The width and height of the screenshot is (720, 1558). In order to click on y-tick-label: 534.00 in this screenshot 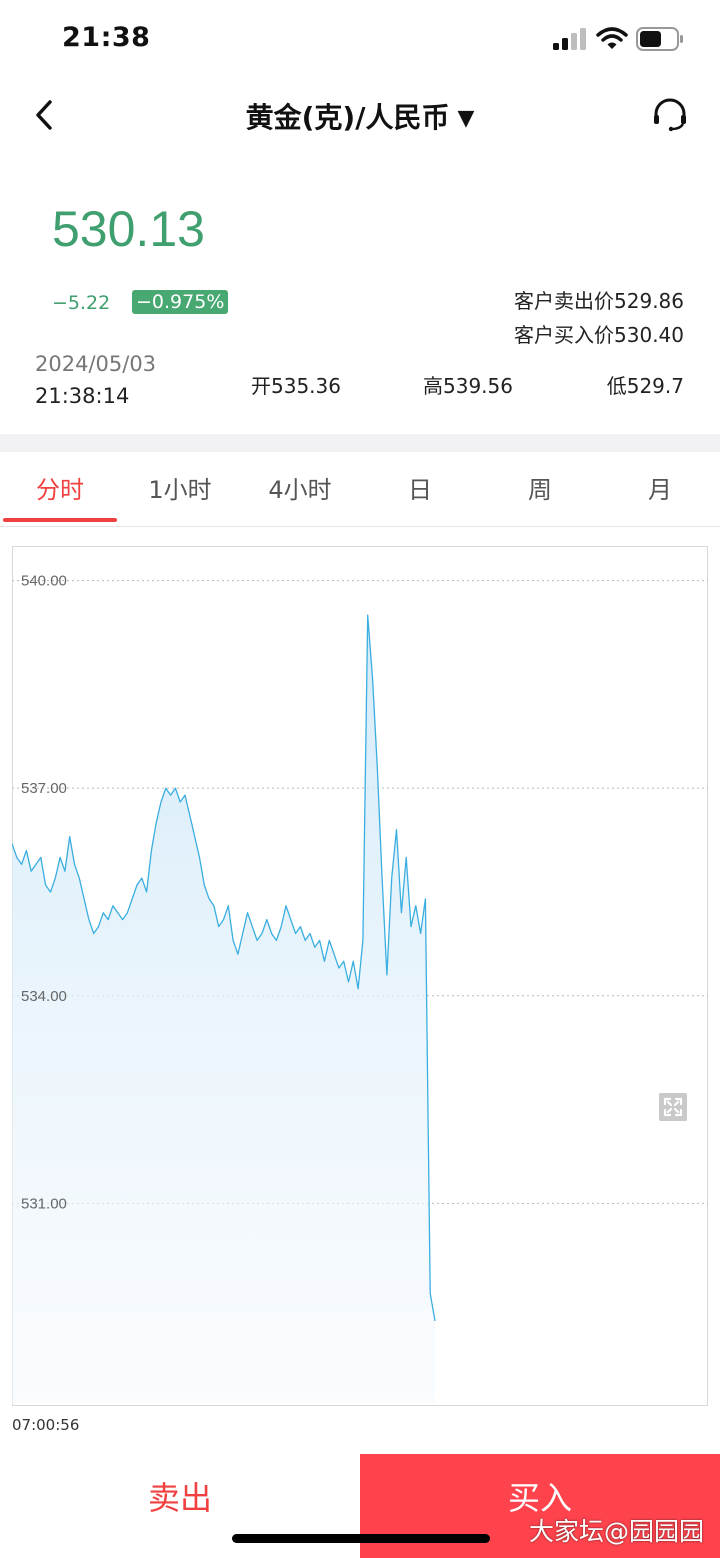, I will do `click(44, 996)`.